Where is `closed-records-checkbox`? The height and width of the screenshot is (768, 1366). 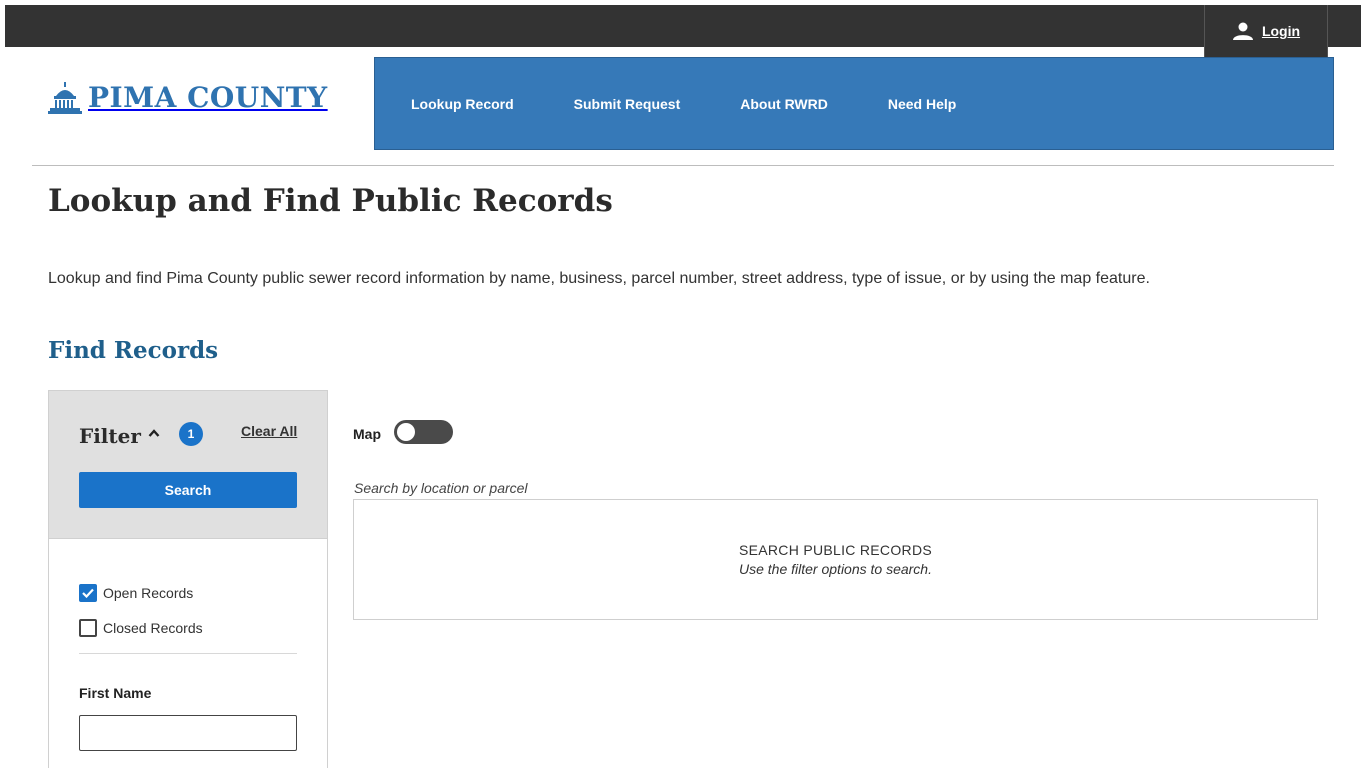
closed-records-checkbox is located at coordinates (88, 628).